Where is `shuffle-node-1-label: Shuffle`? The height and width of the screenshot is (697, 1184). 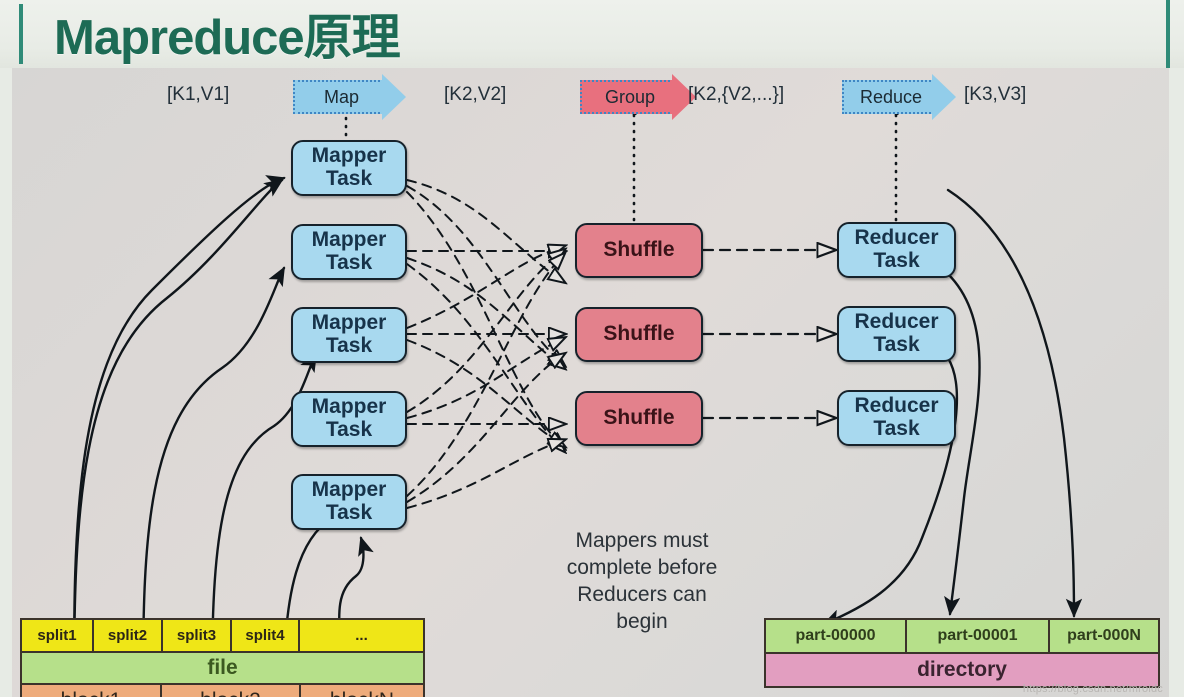 shuffle-node-1-label: Shuffle is located at coordinates (639, 250).